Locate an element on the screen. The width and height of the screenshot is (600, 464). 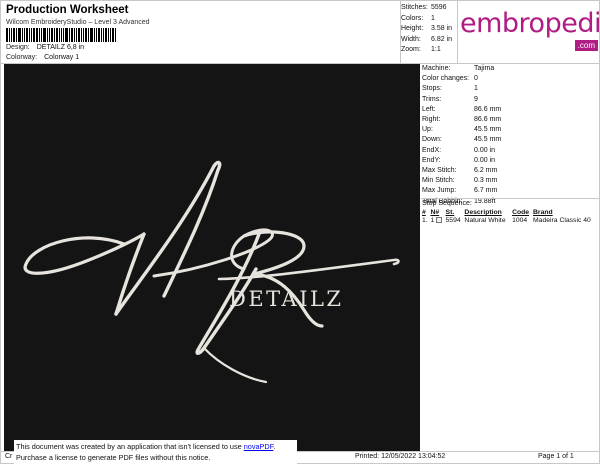
summary-row: Zoom: 1:1 is located at coordinates (421, 49).